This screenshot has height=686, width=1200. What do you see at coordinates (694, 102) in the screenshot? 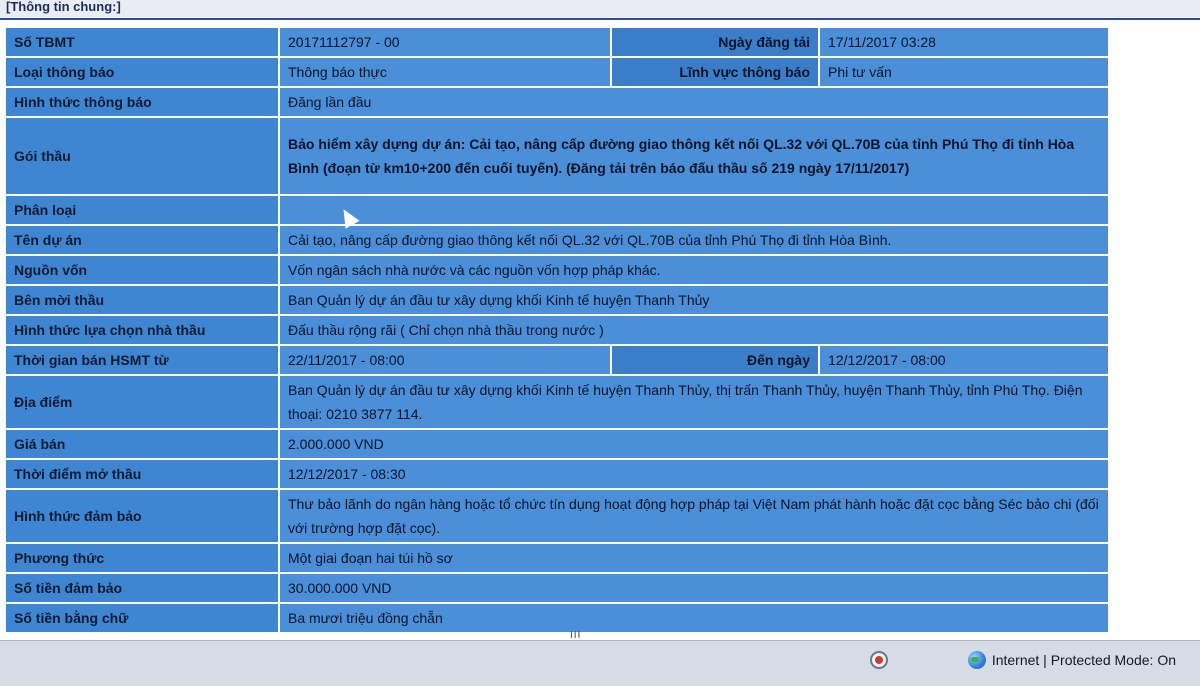
I see `row-value: Đăng lần đầu` at bounding box center [694, 102].